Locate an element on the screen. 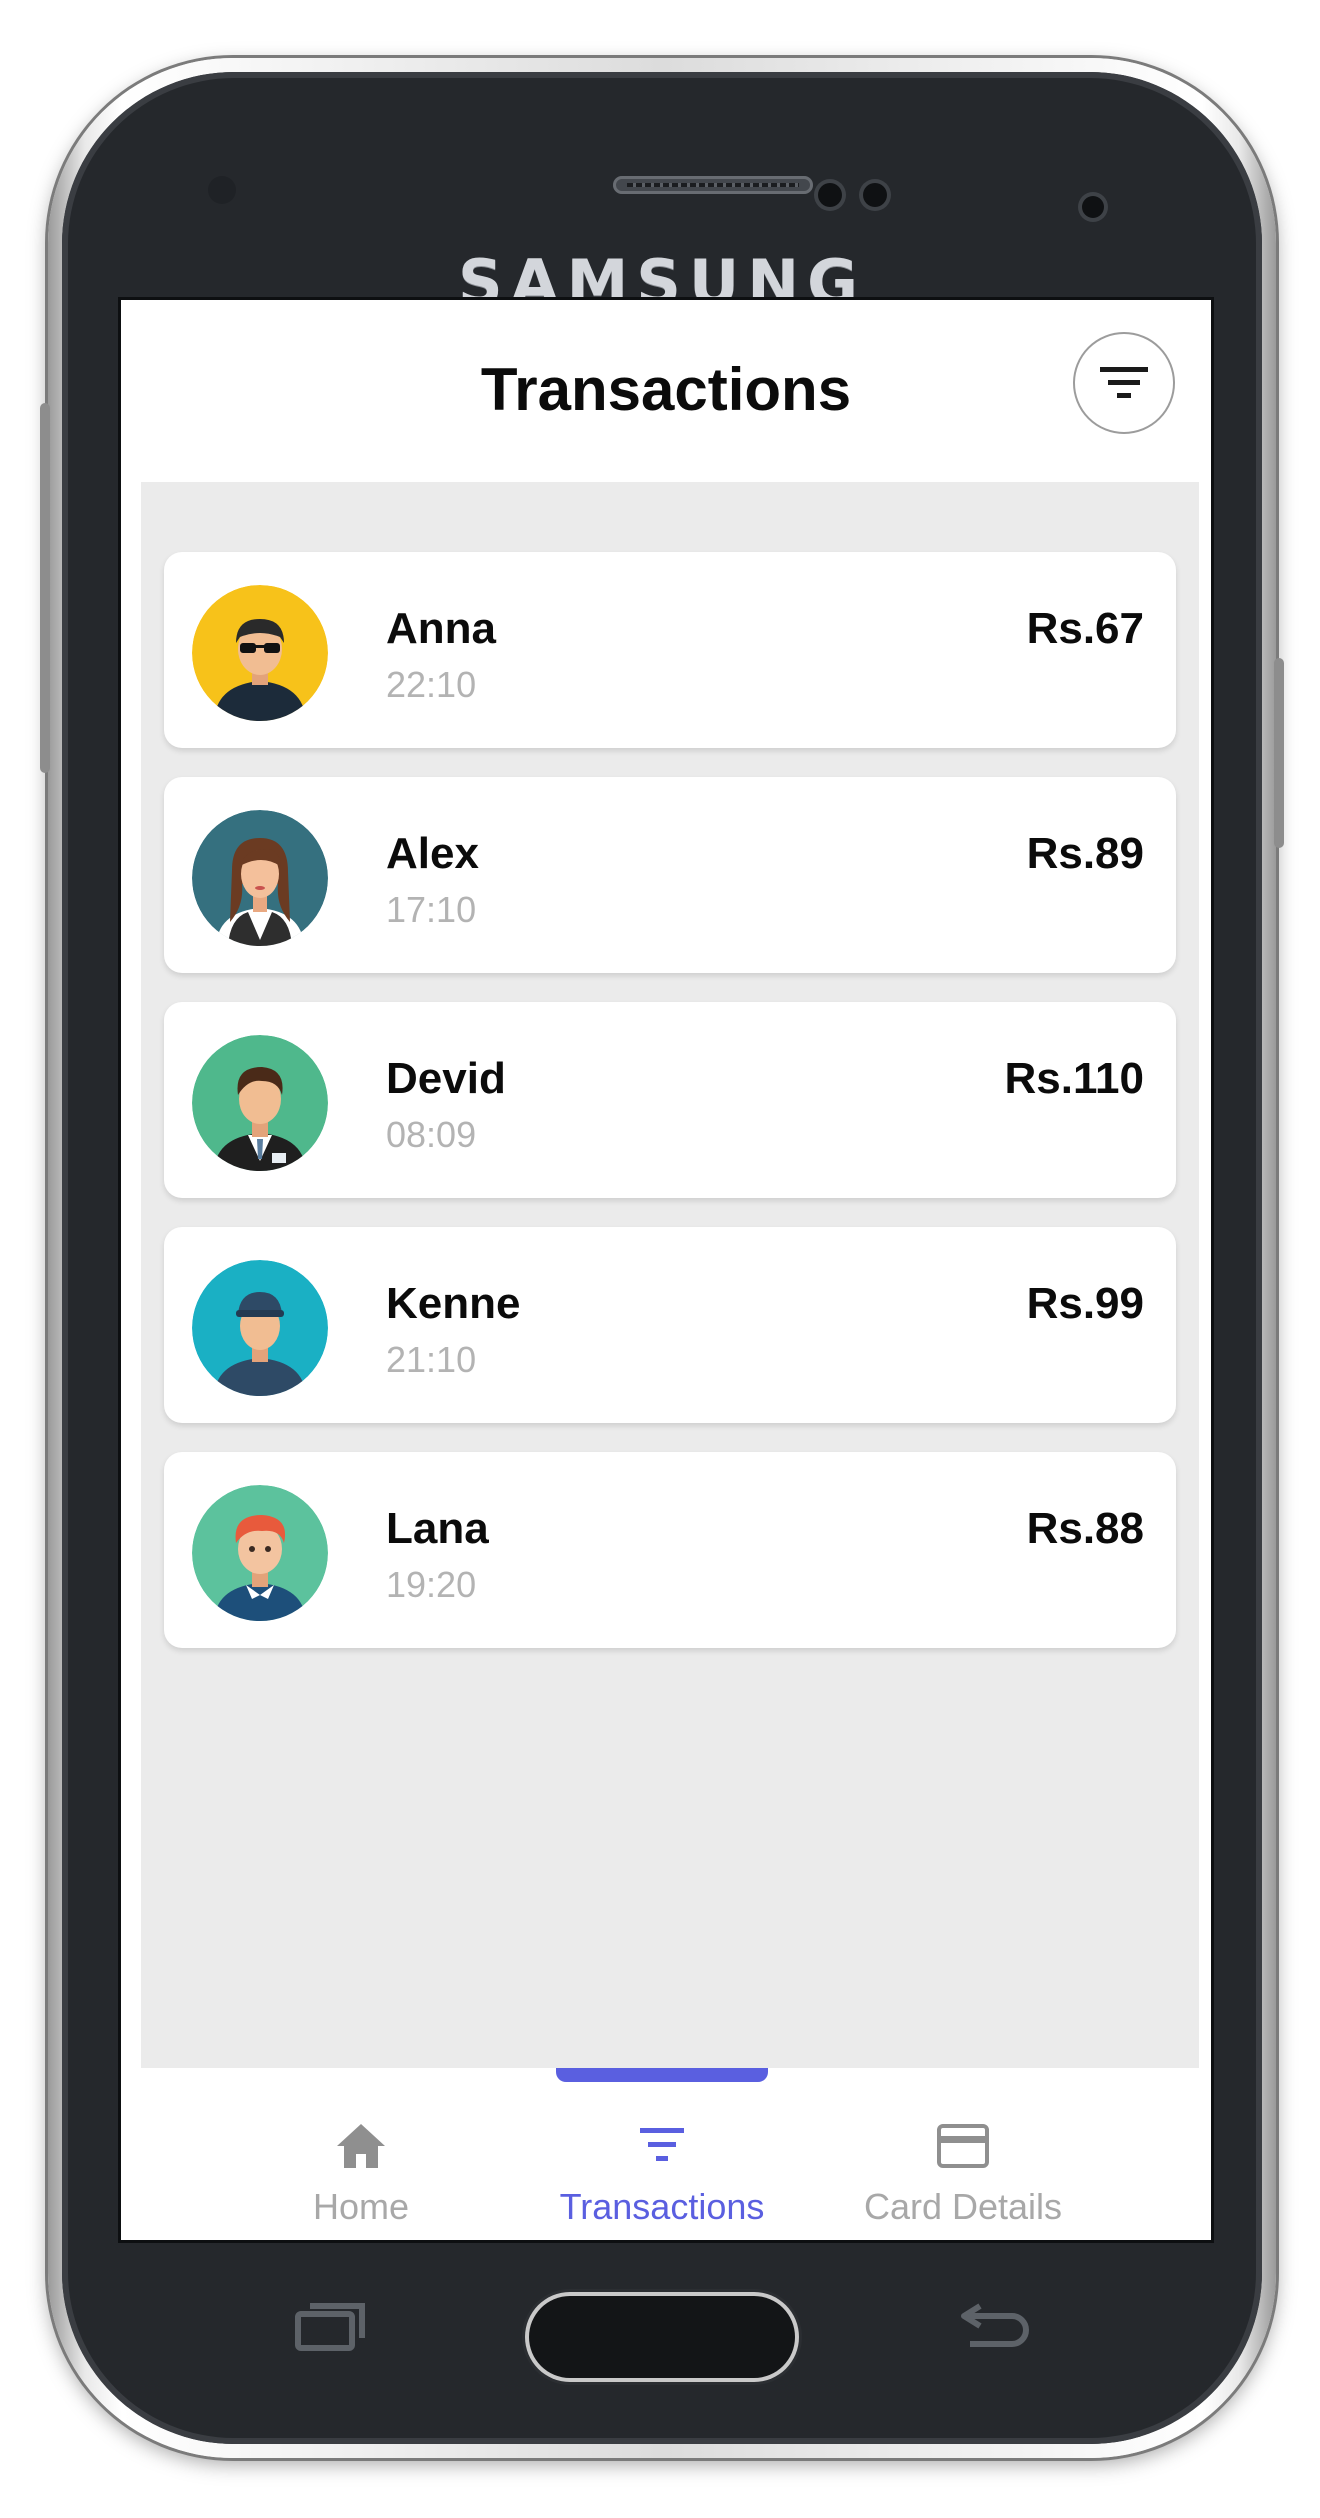 The height and width of the screenshot is (2518, 1320). filter-button is located at coordinates (1124, 383).